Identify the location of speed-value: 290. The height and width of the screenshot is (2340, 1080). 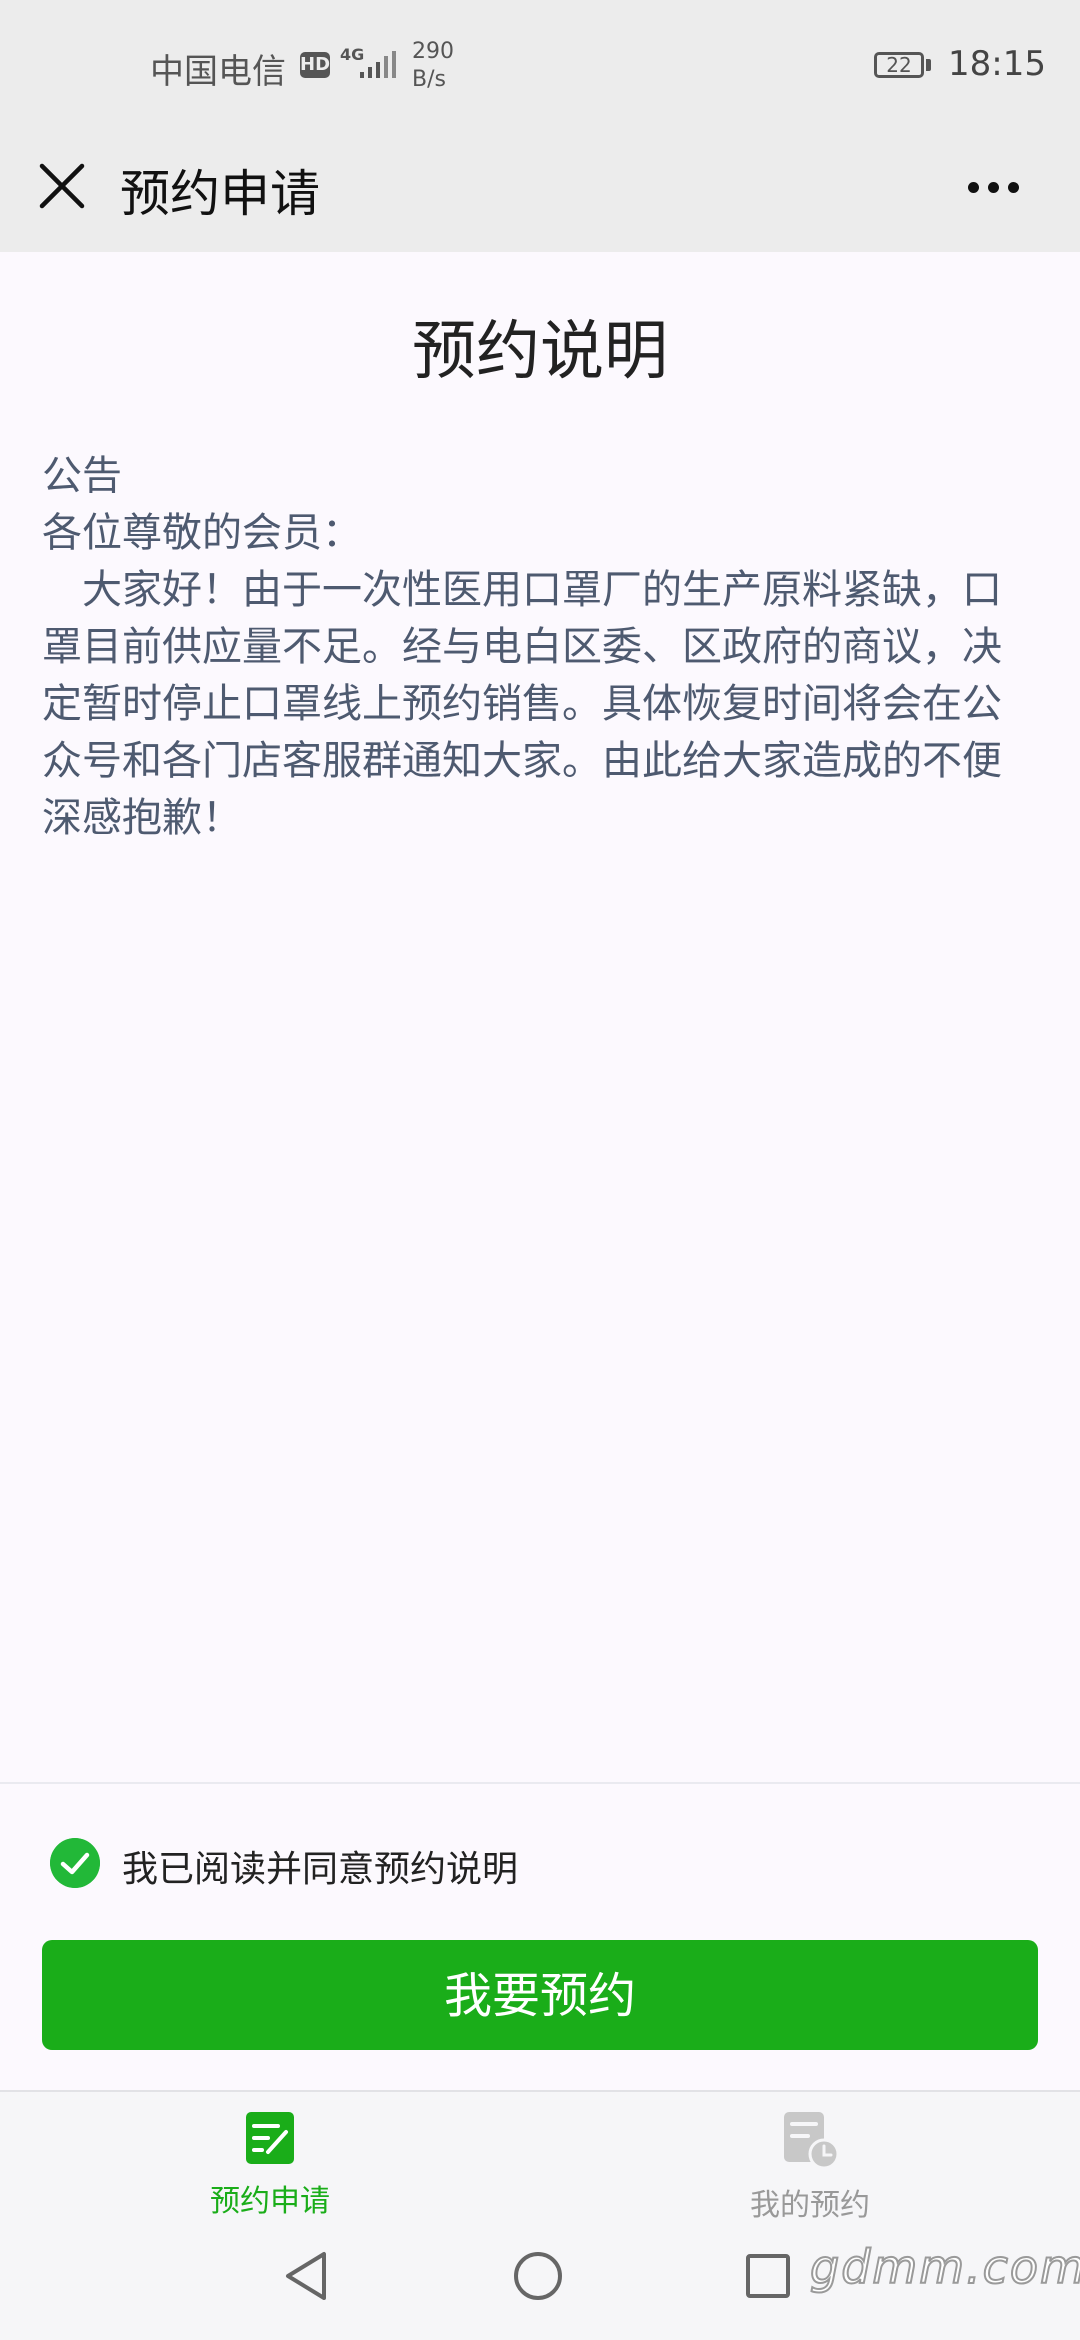
(433, 51).